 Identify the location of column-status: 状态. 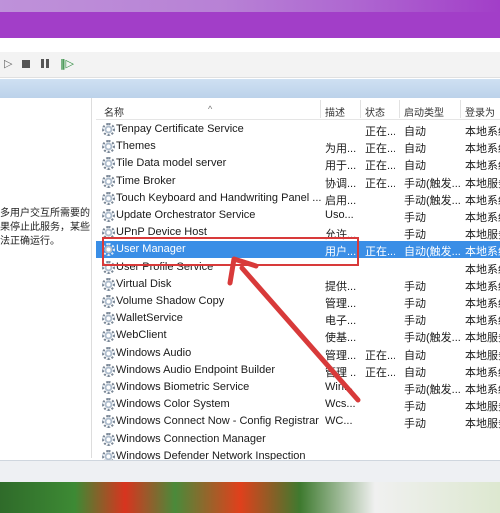
(375, 111).